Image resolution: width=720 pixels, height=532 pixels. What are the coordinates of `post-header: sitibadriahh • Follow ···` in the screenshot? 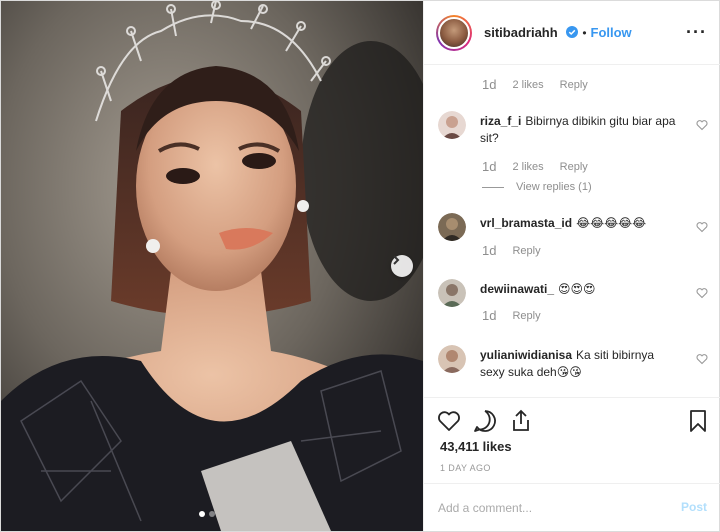 It's located at (572, 33).